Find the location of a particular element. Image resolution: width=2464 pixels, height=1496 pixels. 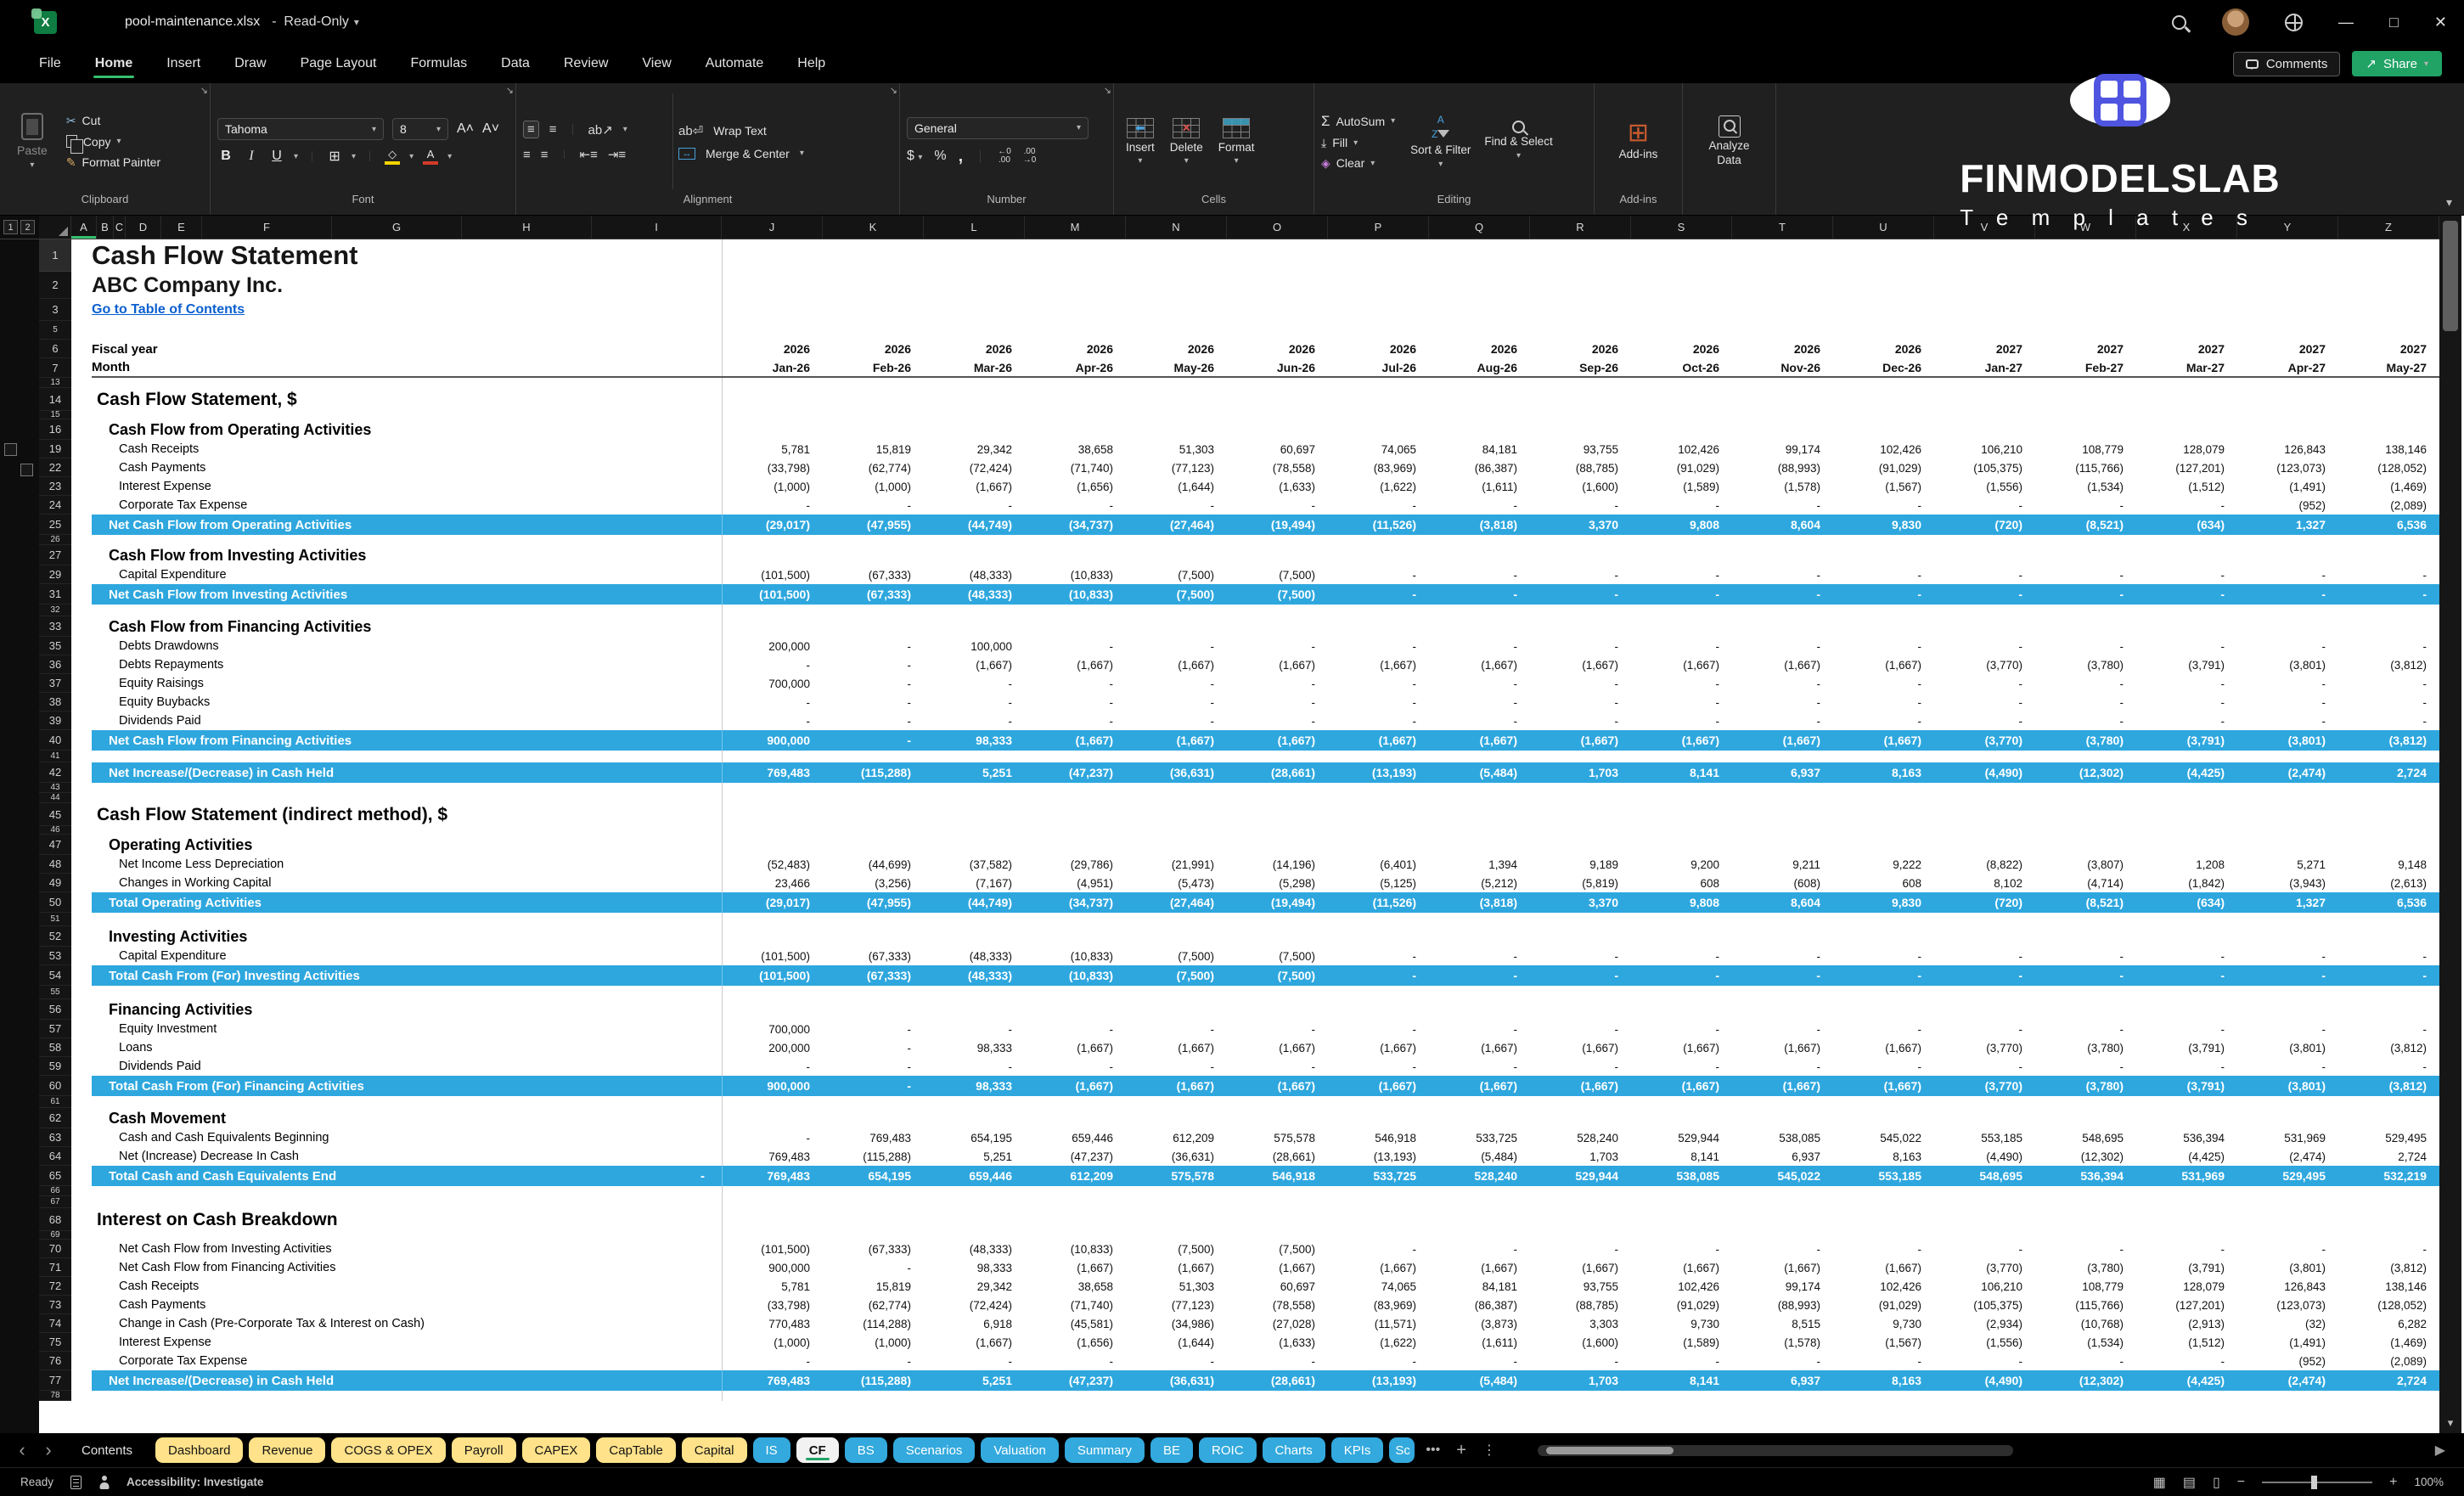

cell: (1,469) is located at coordinates (2389, 486).